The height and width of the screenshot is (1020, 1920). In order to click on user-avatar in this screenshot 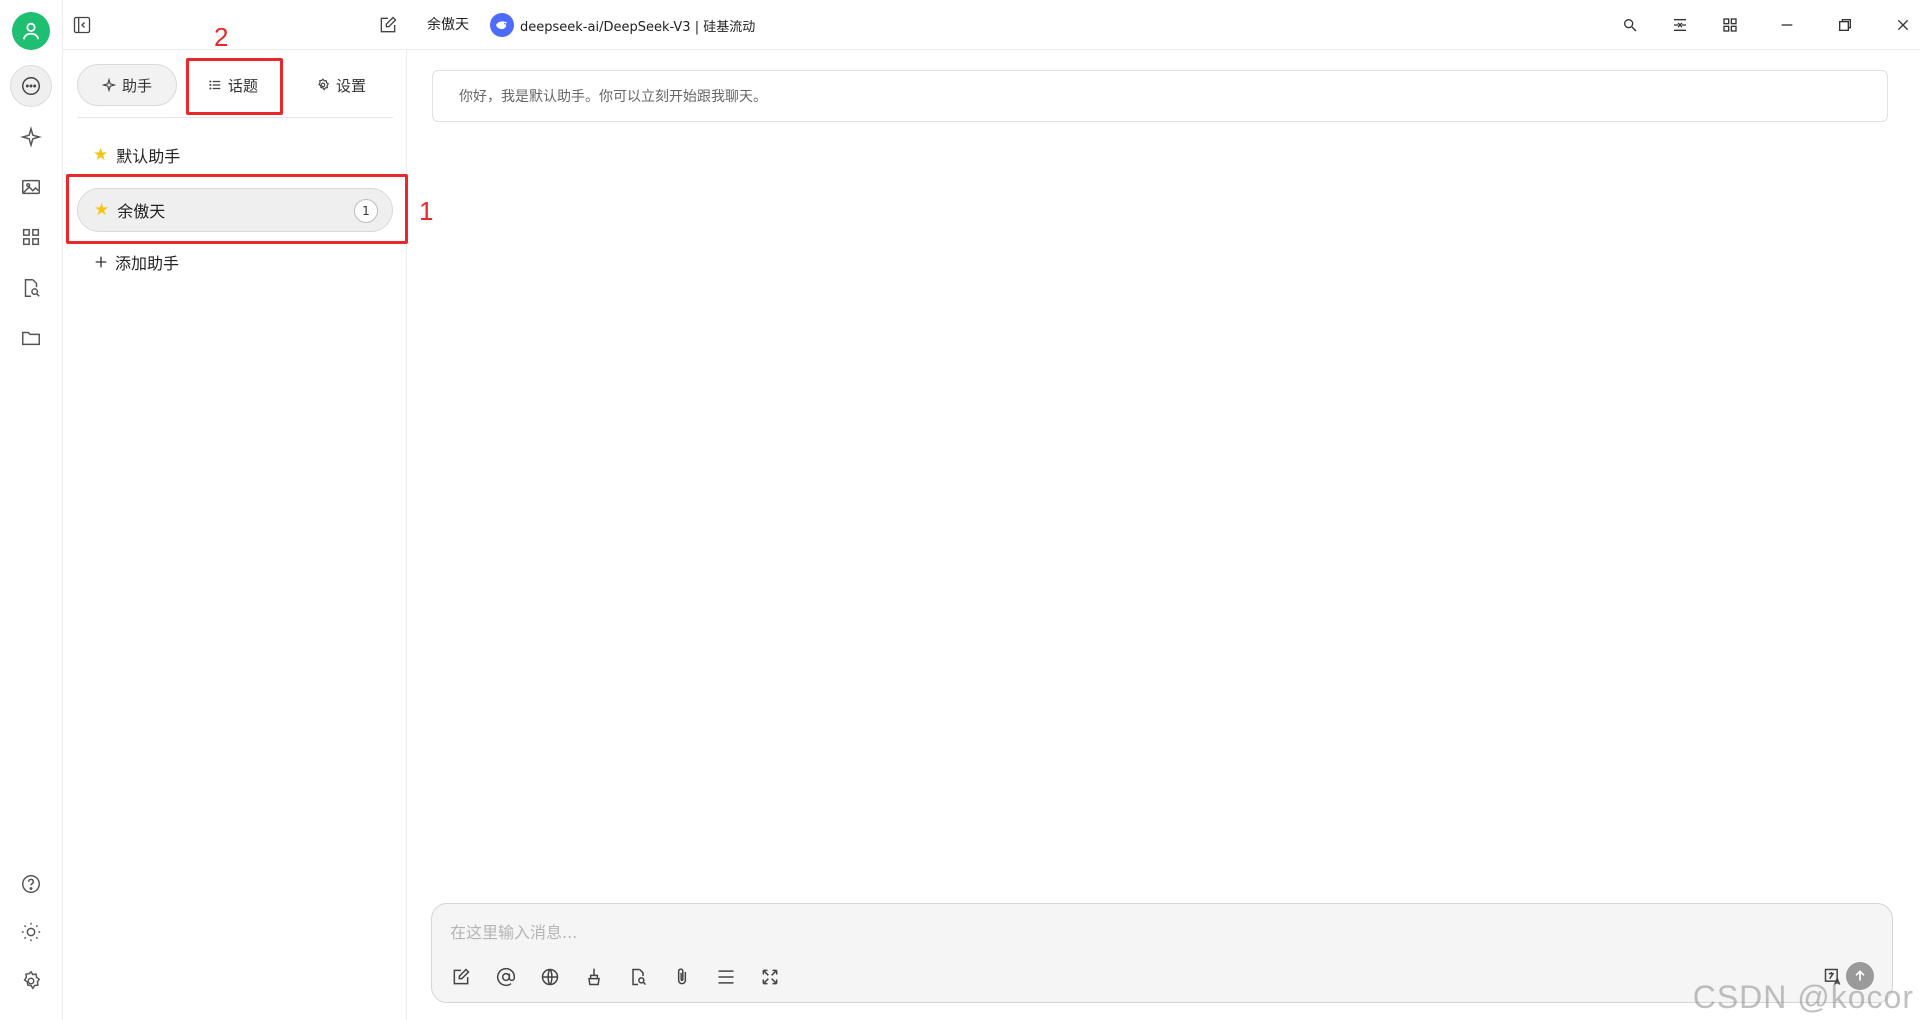, I will do `click(31, 31)`.